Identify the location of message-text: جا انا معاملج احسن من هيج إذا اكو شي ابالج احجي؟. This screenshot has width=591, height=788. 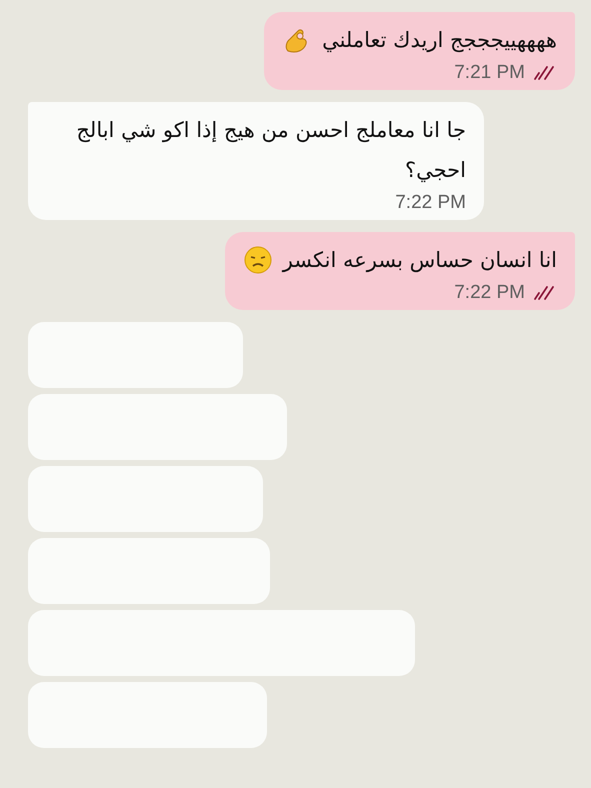
(270, 150).